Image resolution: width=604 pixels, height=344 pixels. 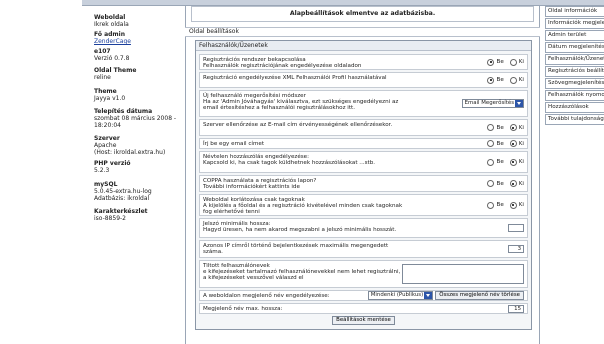 I want to click on server-title: Szerver, so click(x=107, y=138).